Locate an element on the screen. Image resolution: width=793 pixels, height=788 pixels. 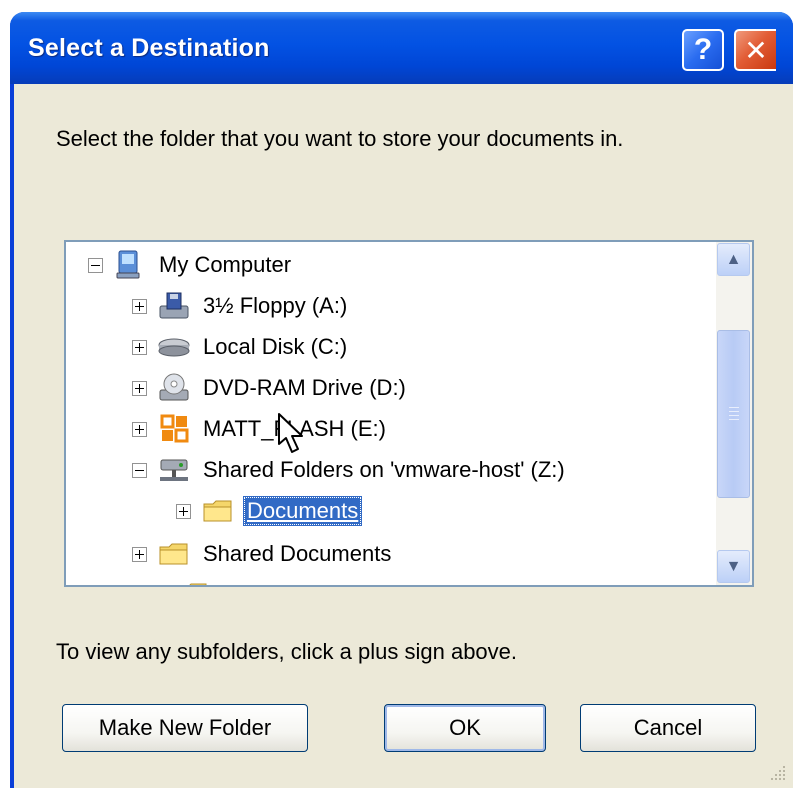
scroll-down-button: ▼ is located at coordinates (733, 566).